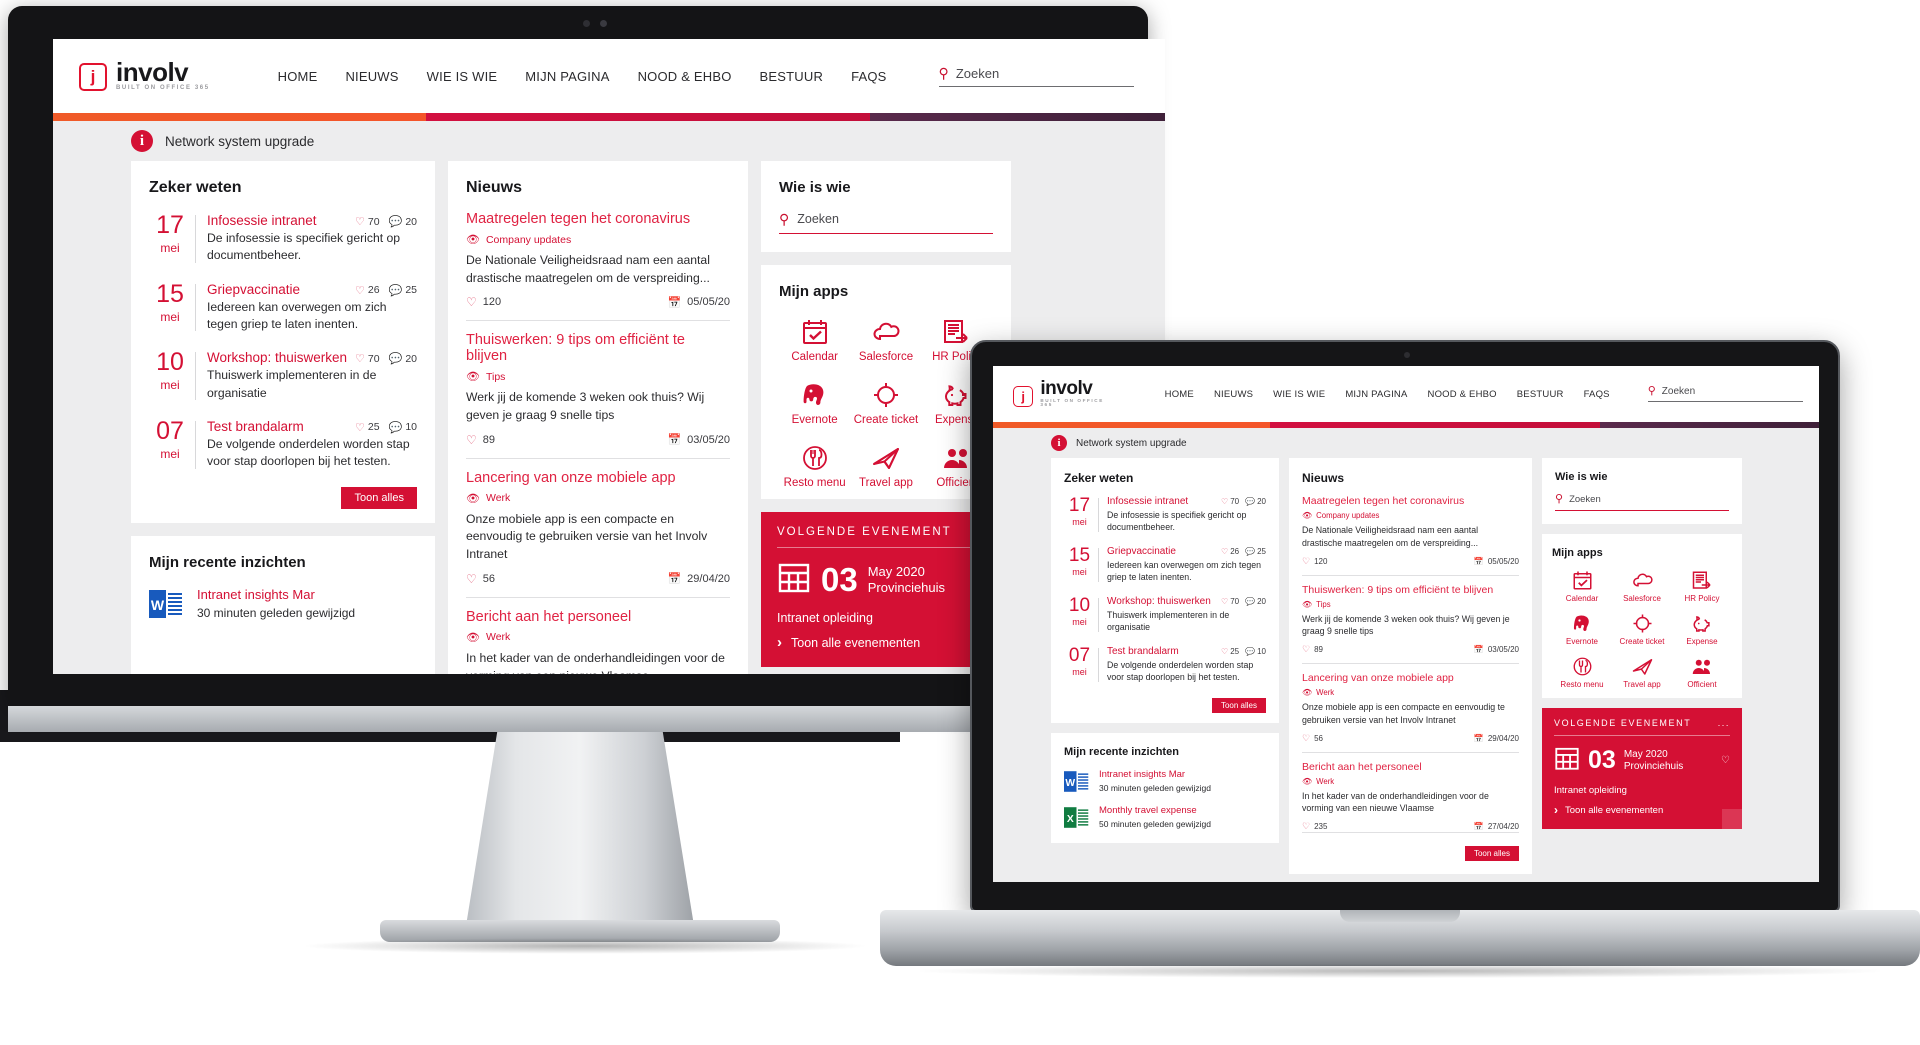 The height and width of the screenshot is (1045, 1920). Describe the element at coordinates (1099, 478) in the screenshot. I see `zeker-weten-title: Zeker weten` at that location.